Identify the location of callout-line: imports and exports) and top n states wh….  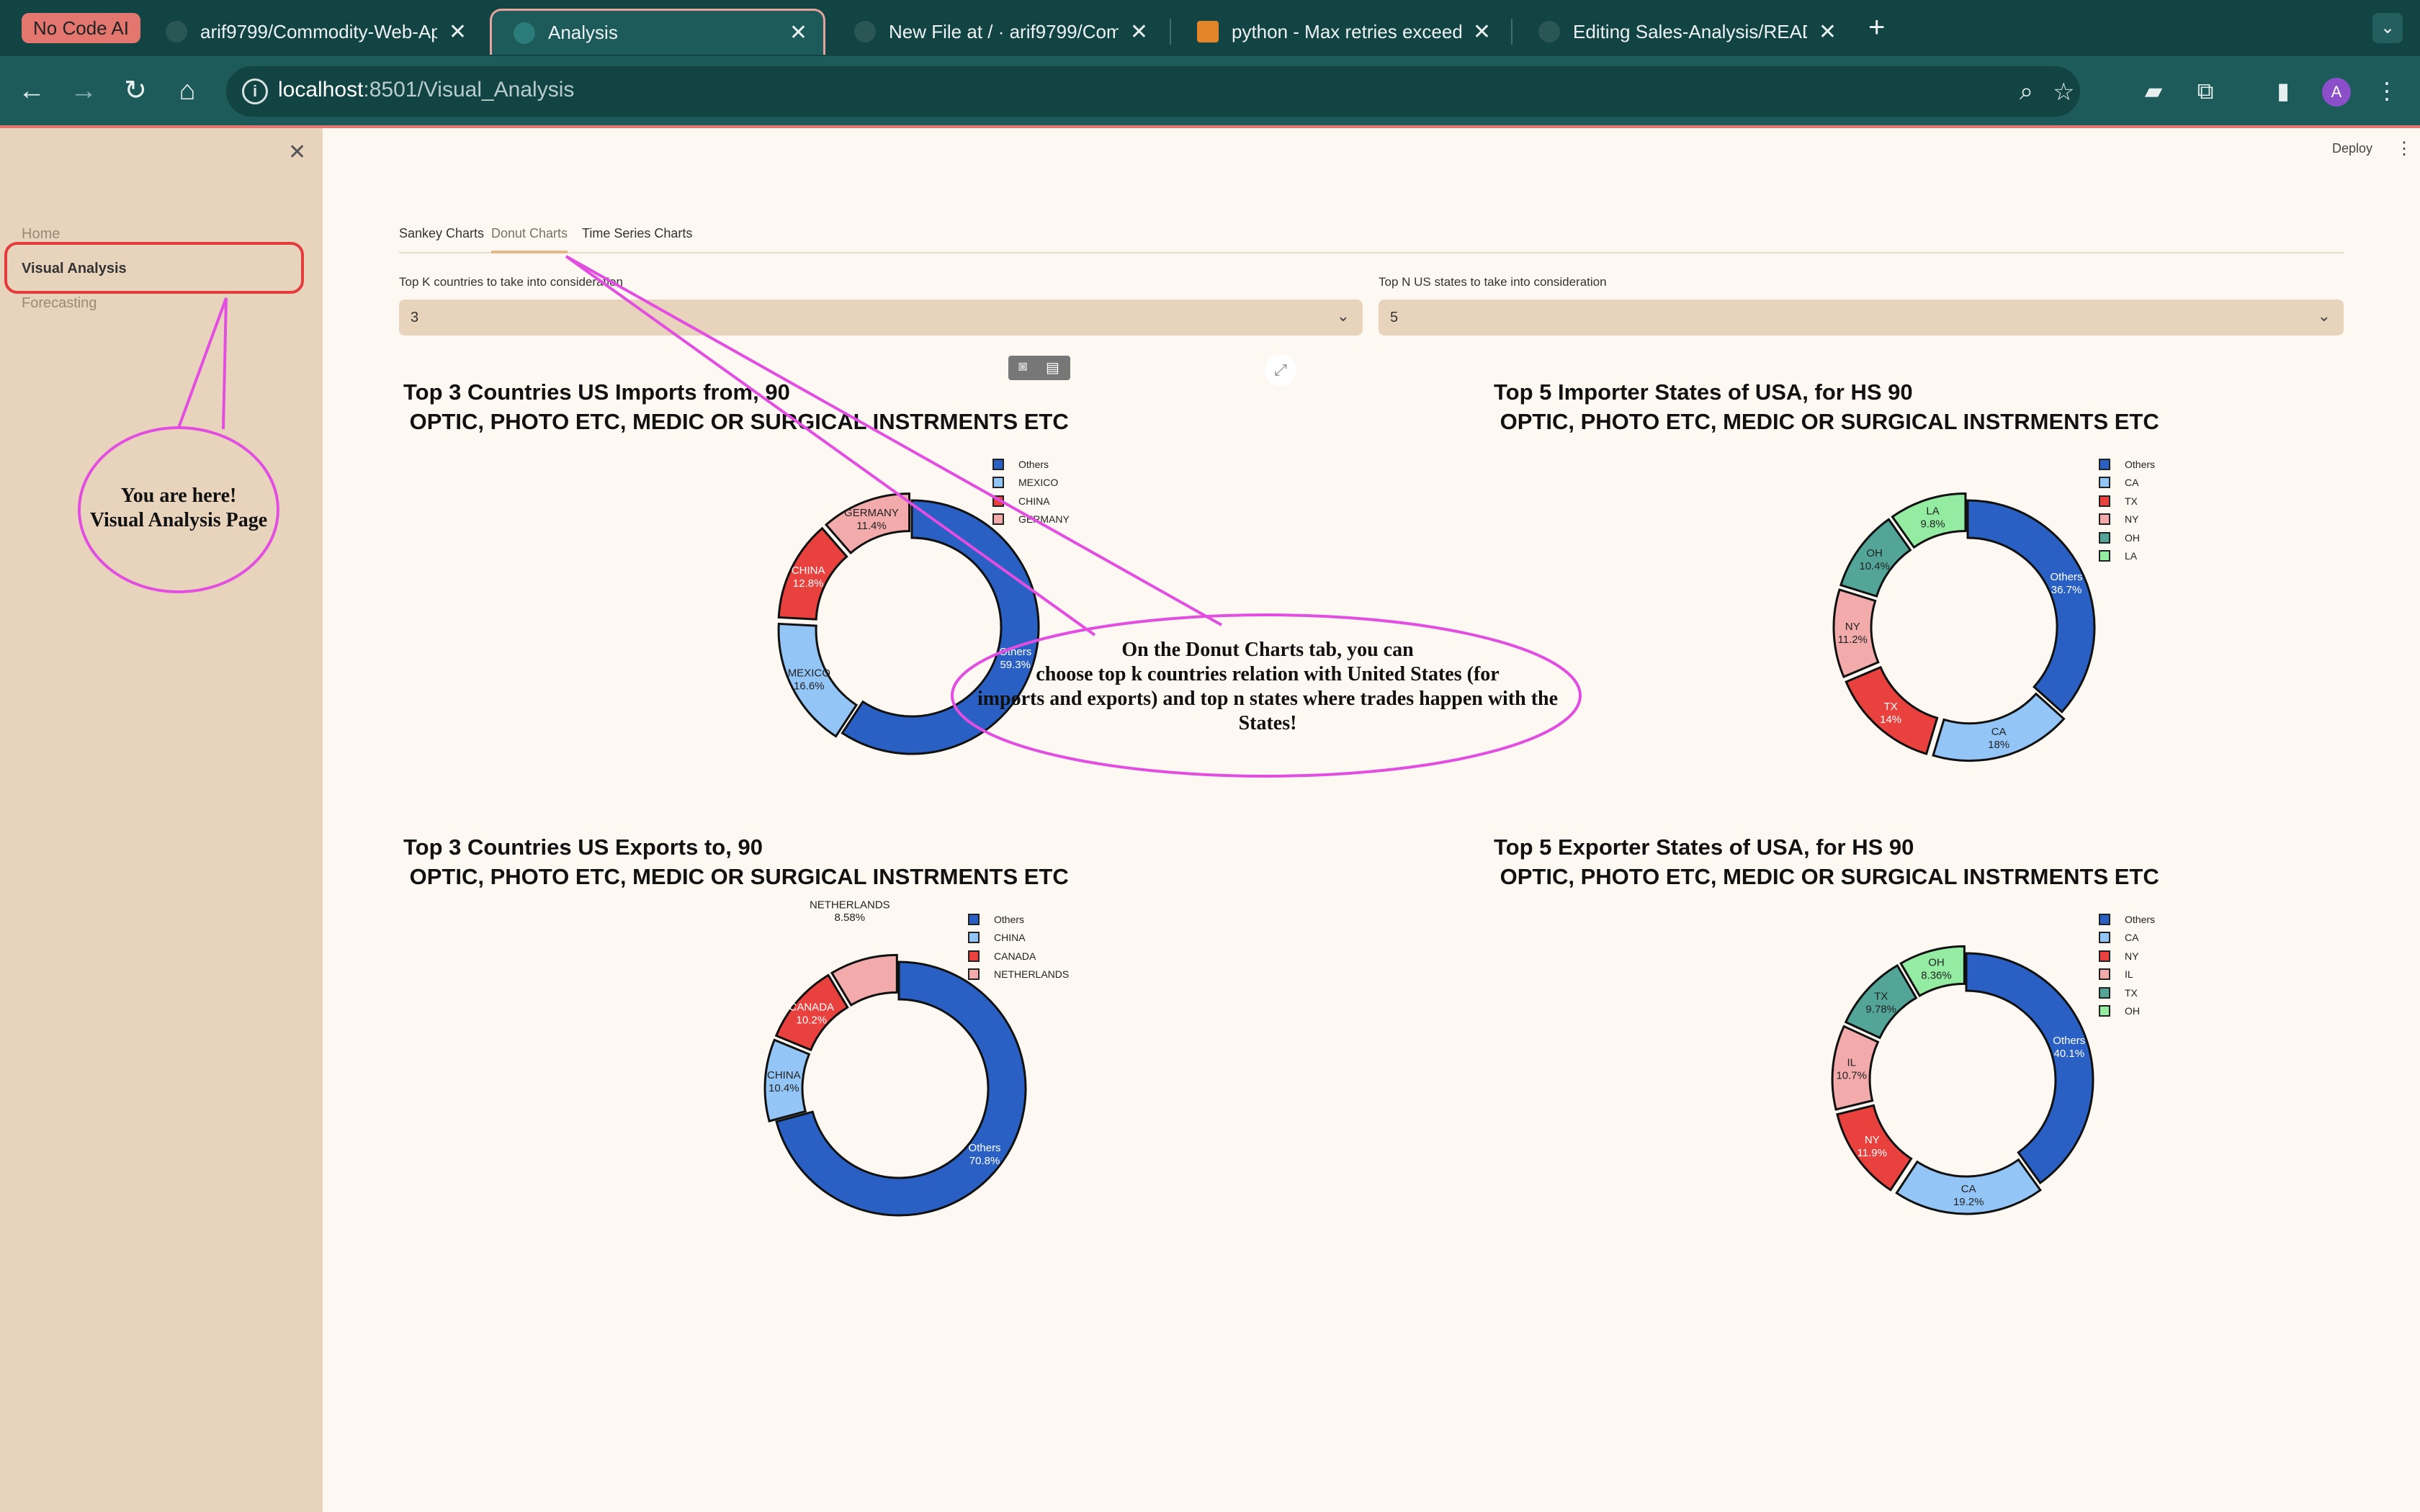
(1268, 699).